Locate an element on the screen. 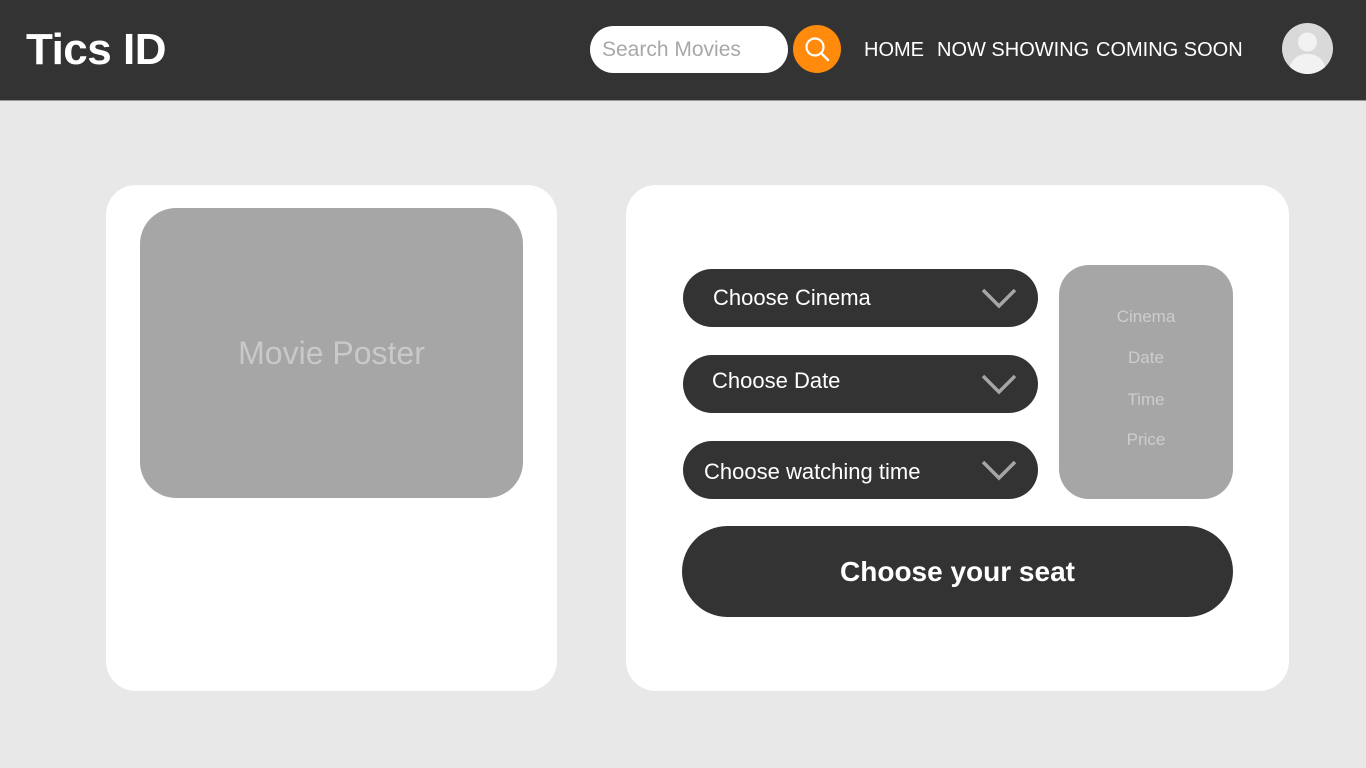 This screenshot has height=768, width=1366. cinema-dropdown-label: Choose Cinema is located at coordinates (792, 297).